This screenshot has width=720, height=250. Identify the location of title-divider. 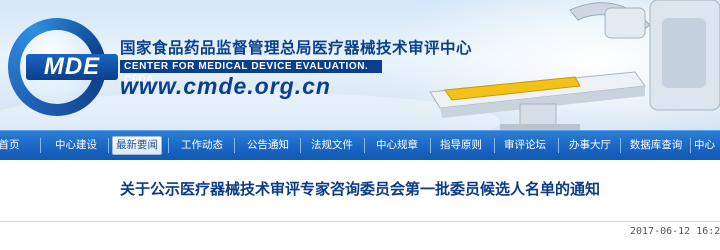
(360, 221).